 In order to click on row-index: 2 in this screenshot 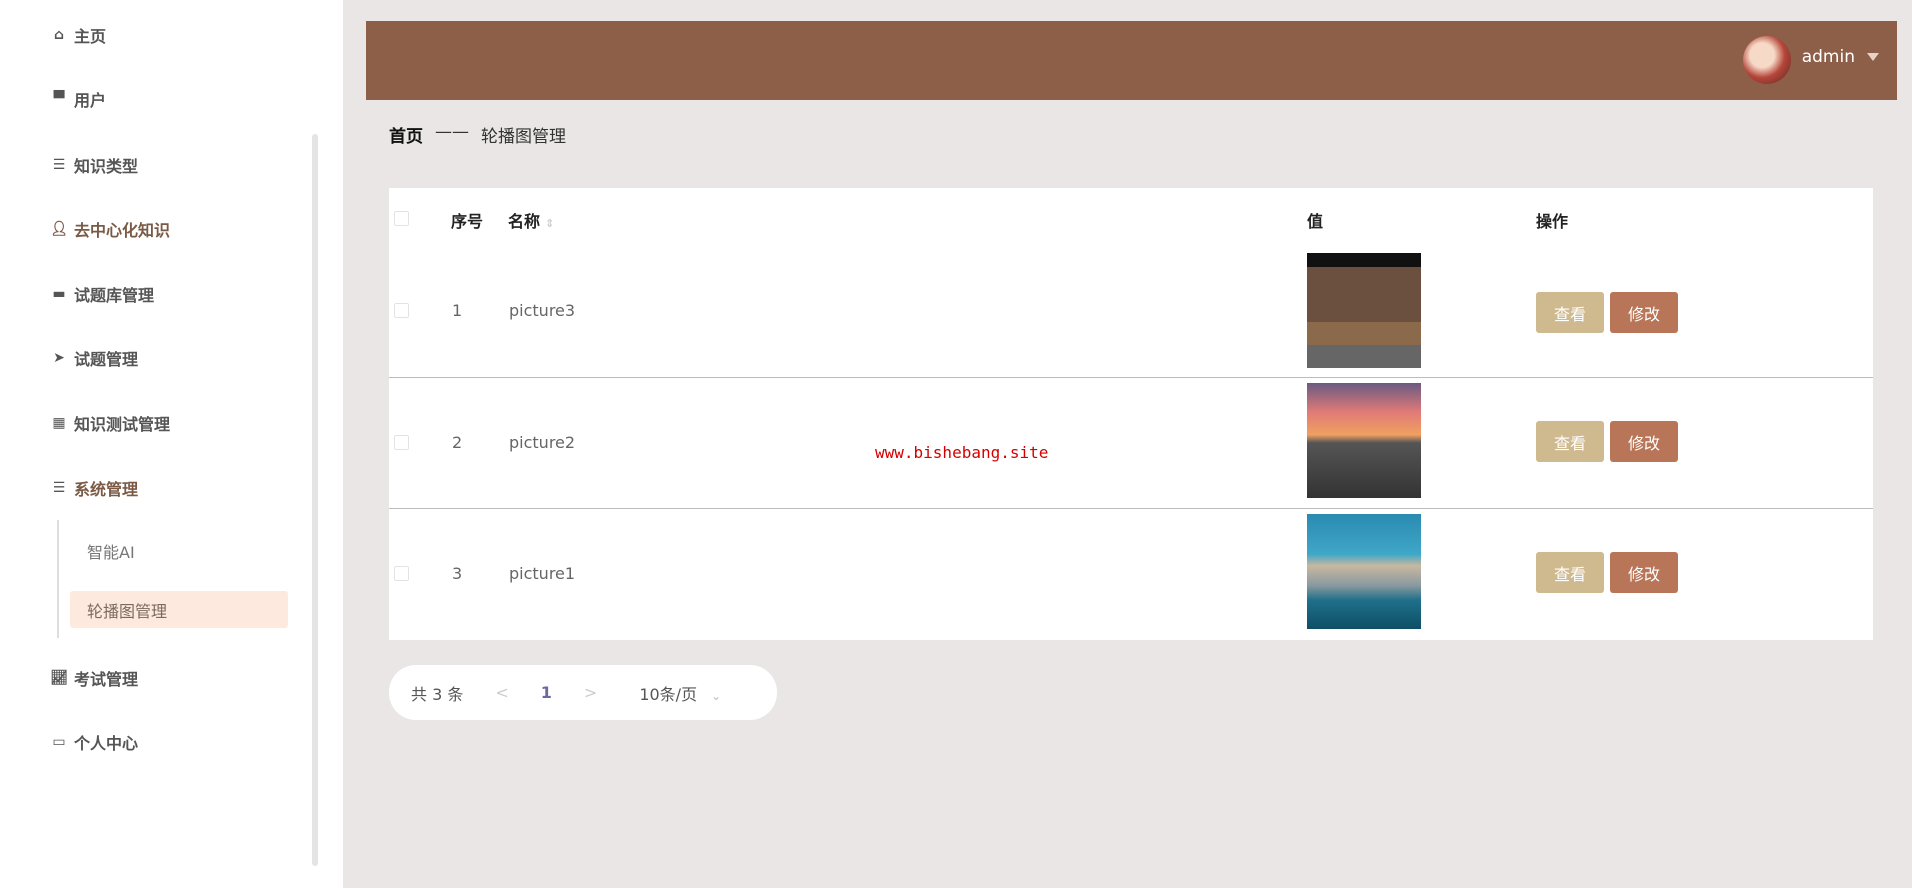, I will do `click(457, 442)`.